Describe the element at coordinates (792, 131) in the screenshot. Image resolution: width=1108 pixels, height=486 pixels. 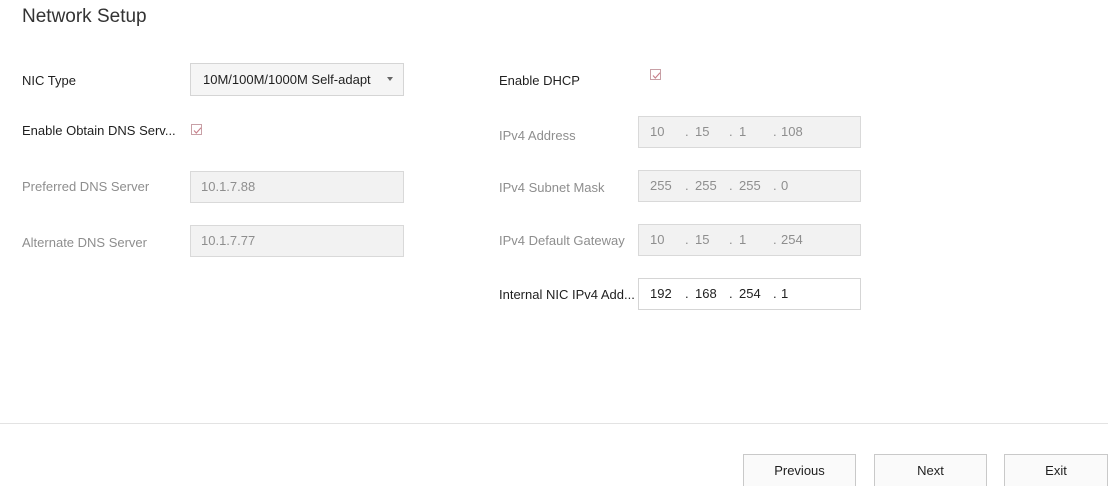
I see `ip-octet: 108` at that location.